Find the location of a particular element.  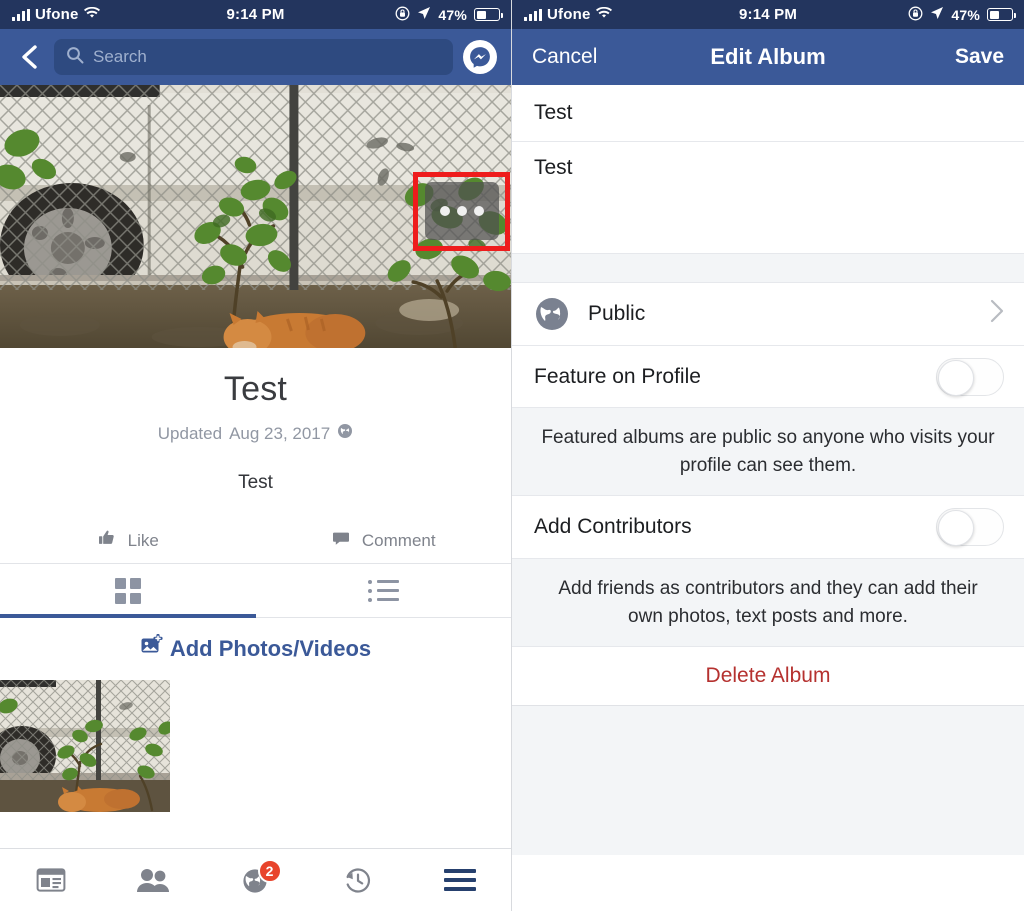

section-divider is located at coordinates (768, 268).